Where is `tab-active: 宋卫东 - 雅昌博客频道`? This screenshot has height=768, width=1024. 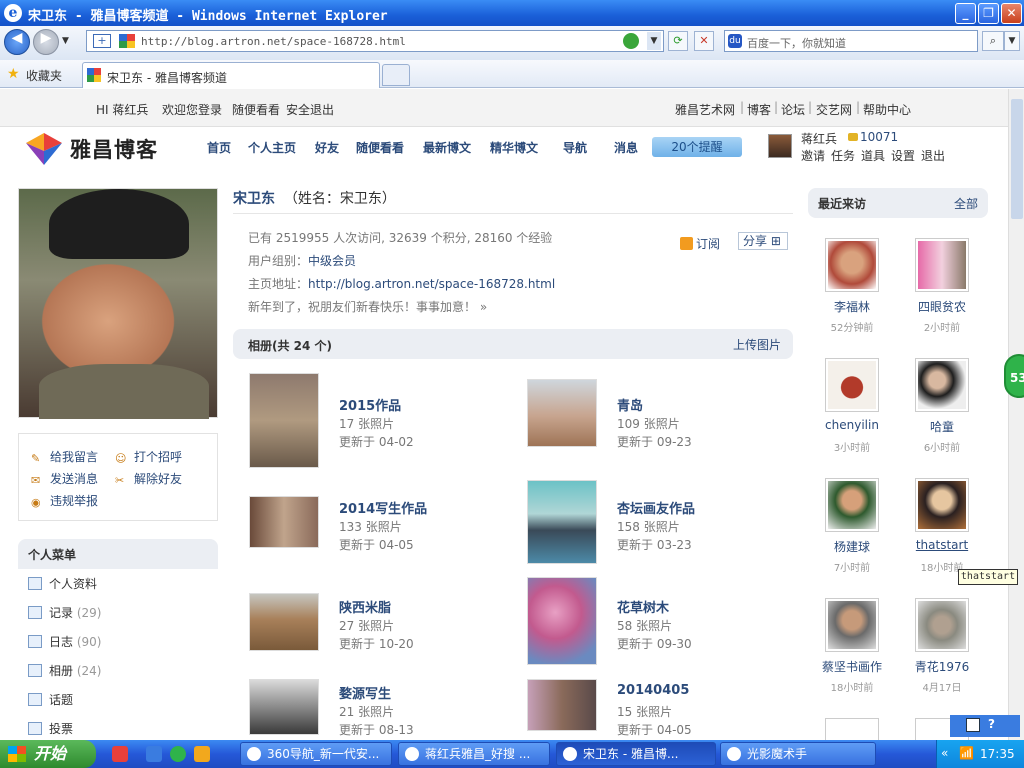 tab-active: 宋卫东 - 雅昌博客频道 is located at coordinates (231, 75).